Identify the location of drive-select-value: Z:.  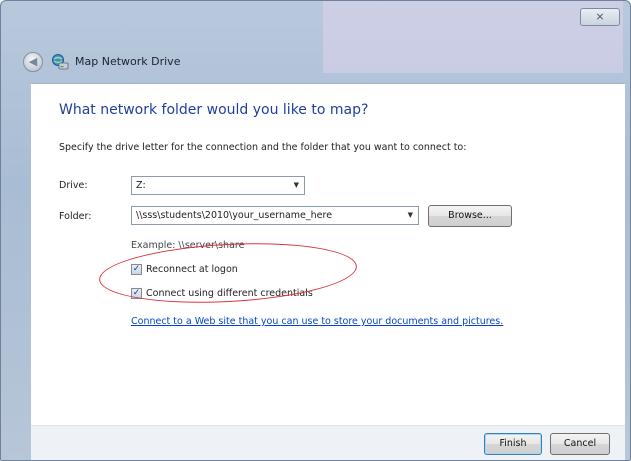
(141, 185).